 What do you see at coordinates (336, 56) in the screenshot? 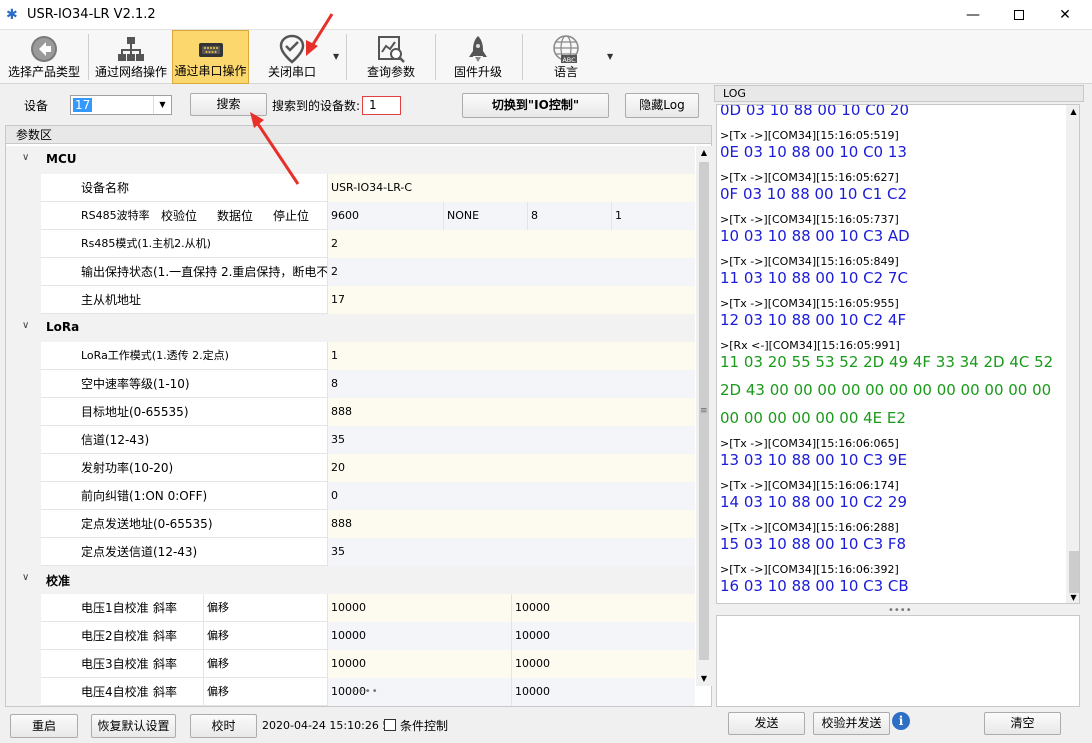
I see `close-serial-dropdown-icon: ▼` at bounding box center [336, 56].